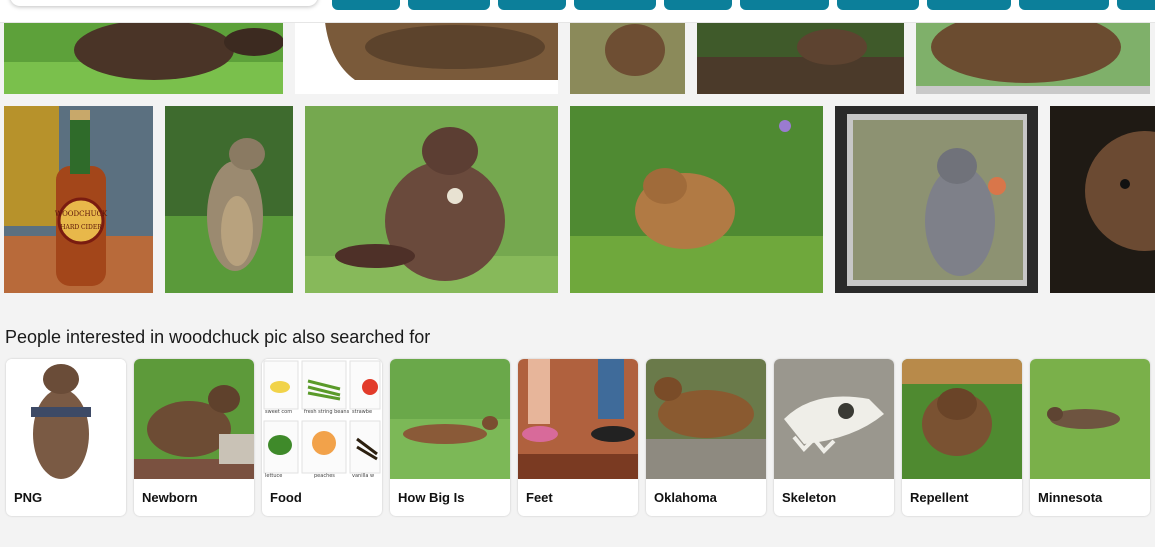  Describe the element at coordinates (577, 11) in the screenshot. I see `top-bar` at that location.